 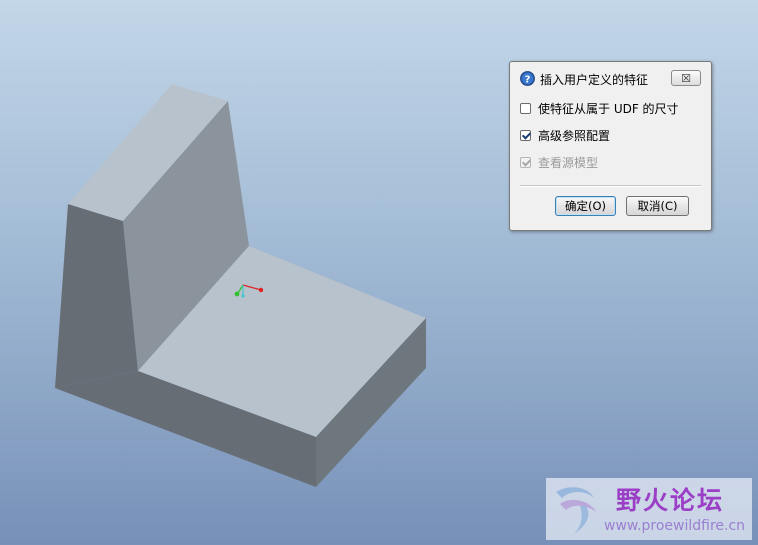 I want to click on checkbox-udf-dimensions, so click(x=525, y=108).